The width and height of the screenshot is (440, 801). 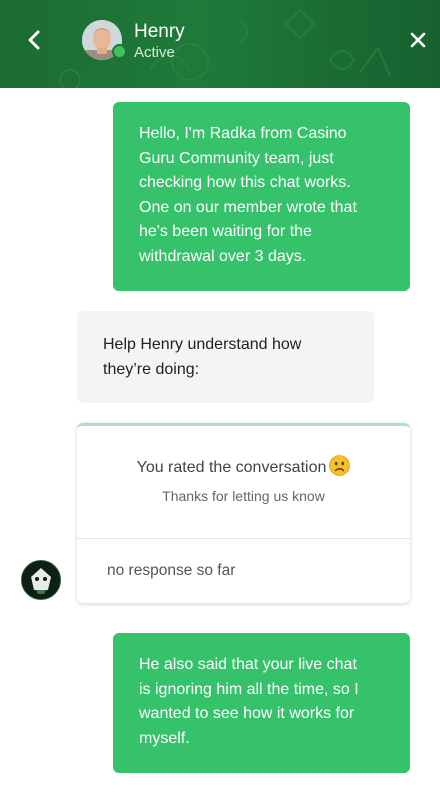 I want to click on back-button, so click(x=34, y=40).